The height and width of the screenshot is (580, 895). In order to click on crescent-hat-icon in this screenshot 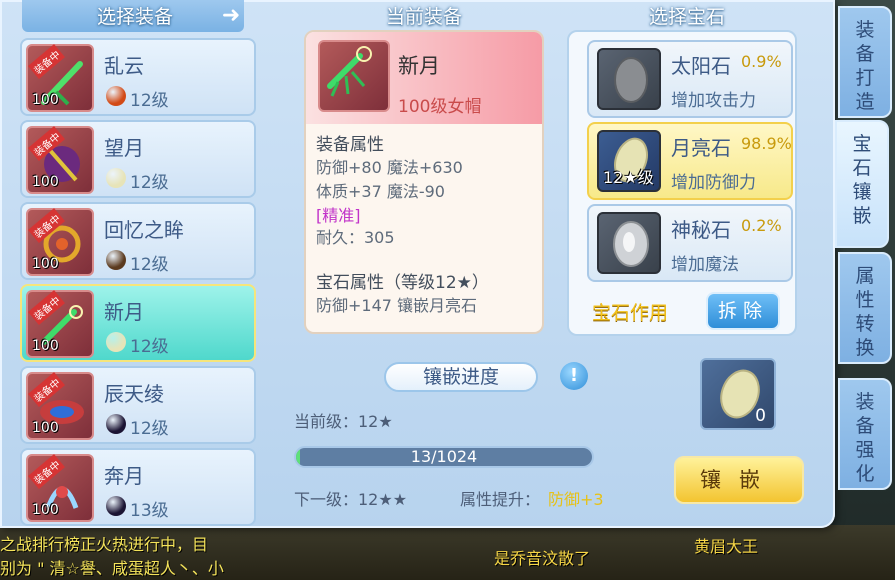, I will do `click(349, 71)`.